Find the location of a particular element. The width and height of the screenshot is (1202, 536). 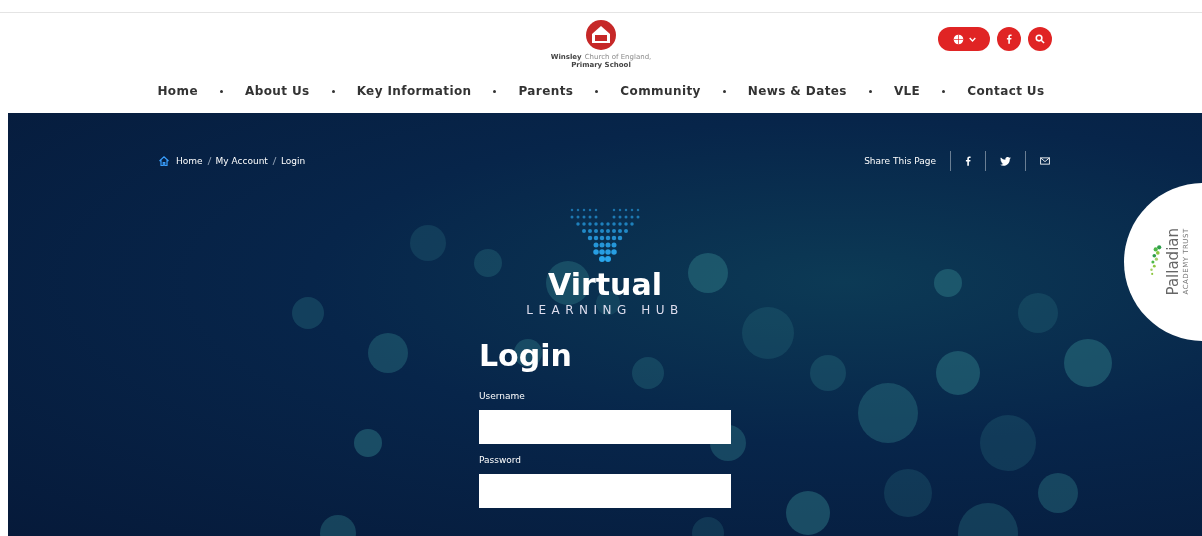

nav-link: Contact Us is located at coordinates (1006, 91).